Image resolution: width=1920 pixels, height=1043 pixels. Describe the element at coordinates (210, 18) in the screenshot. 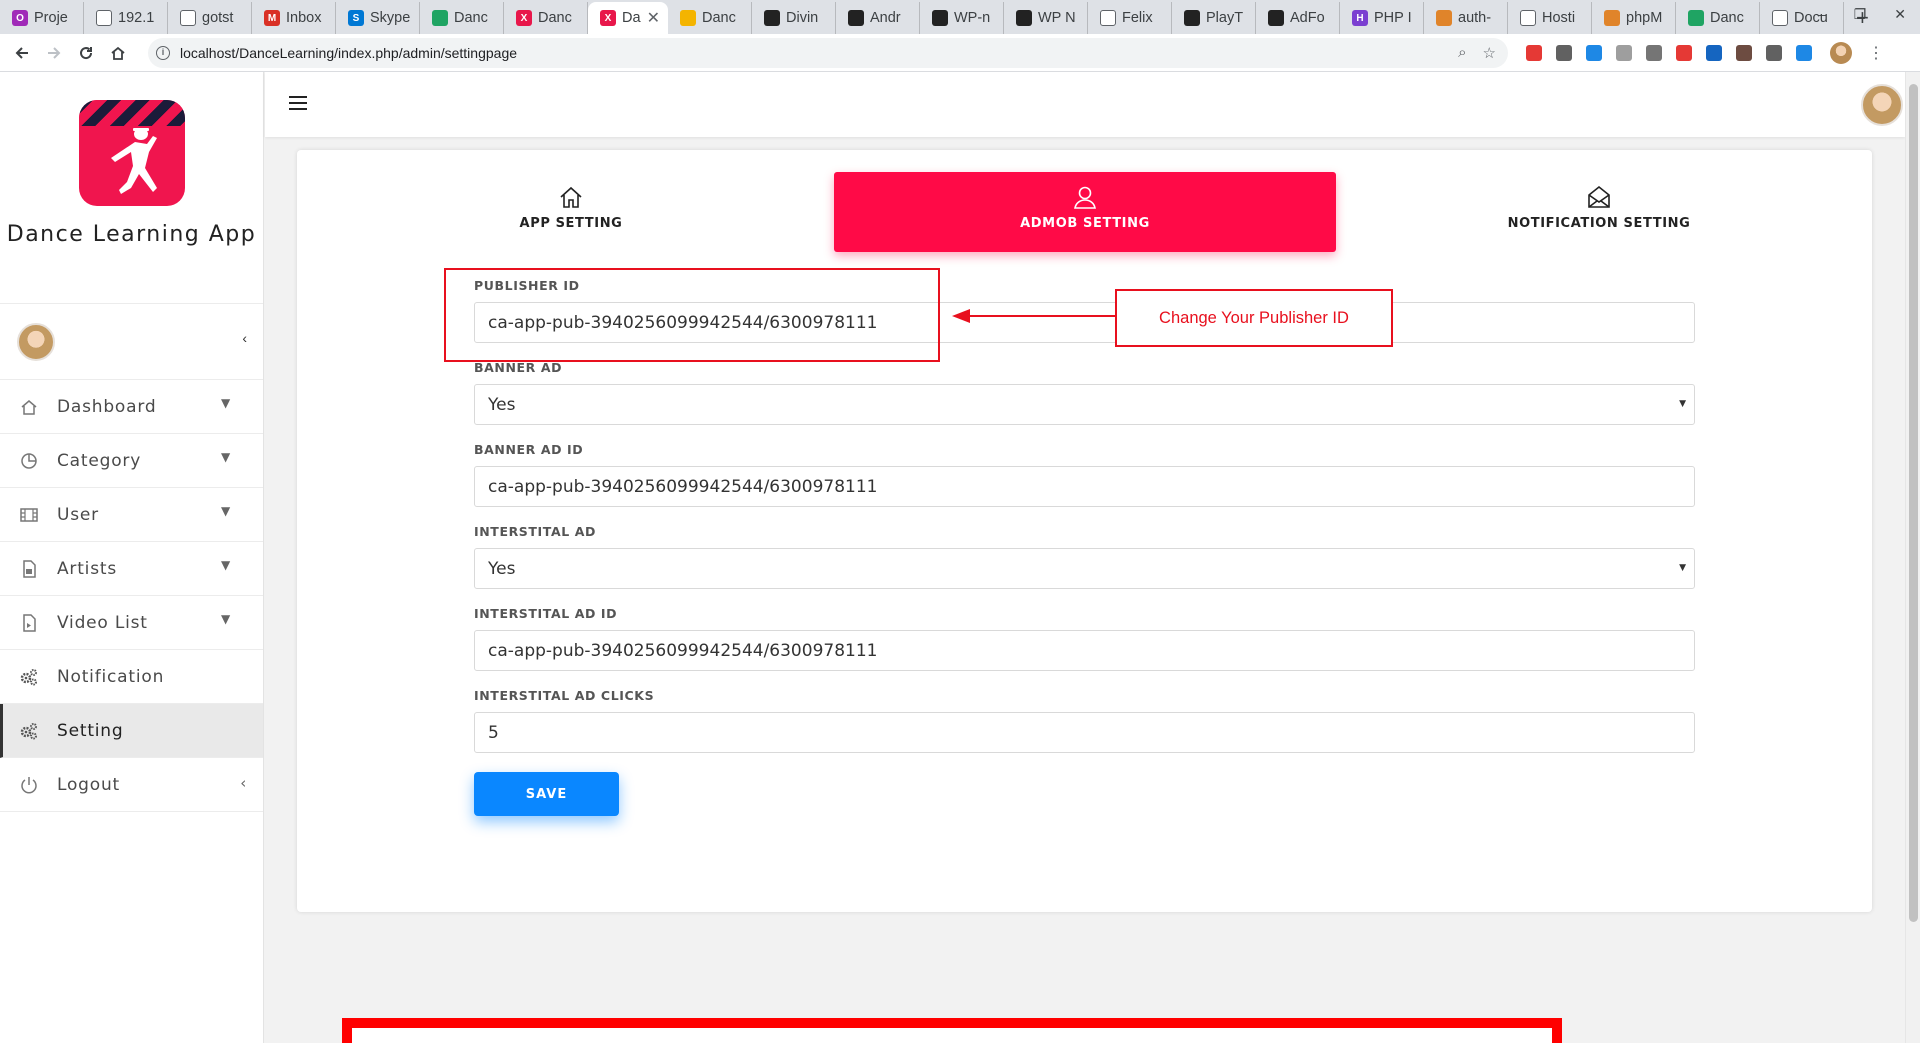

I see `browser-tab: gotst` at that location.